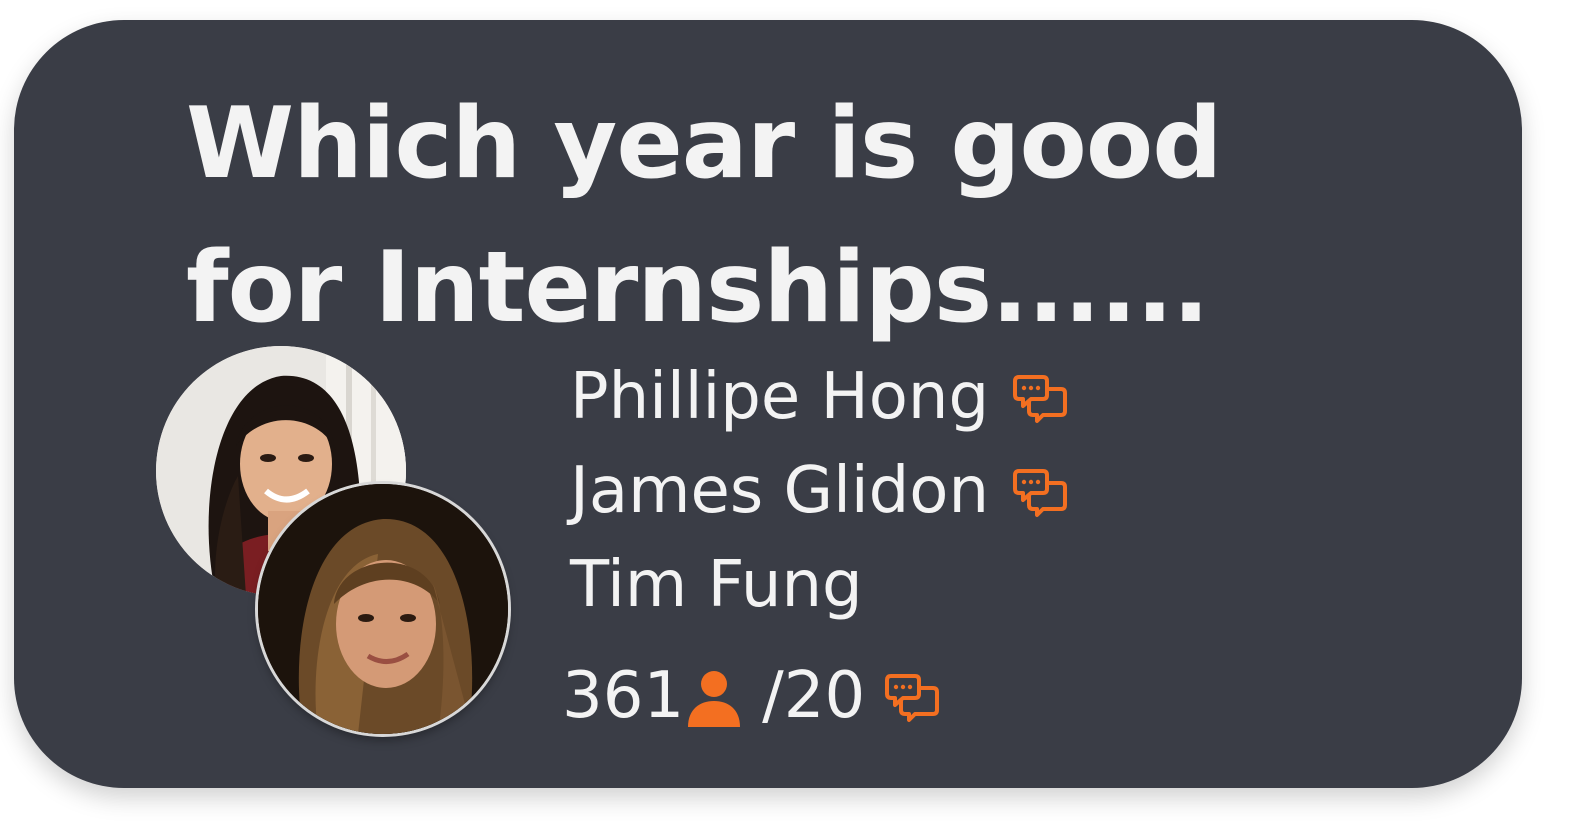 Image resolution: width=1574 pixels, height=832 pixels. I want to click on participant-name: Phillipe Hong, so click(779, 397).